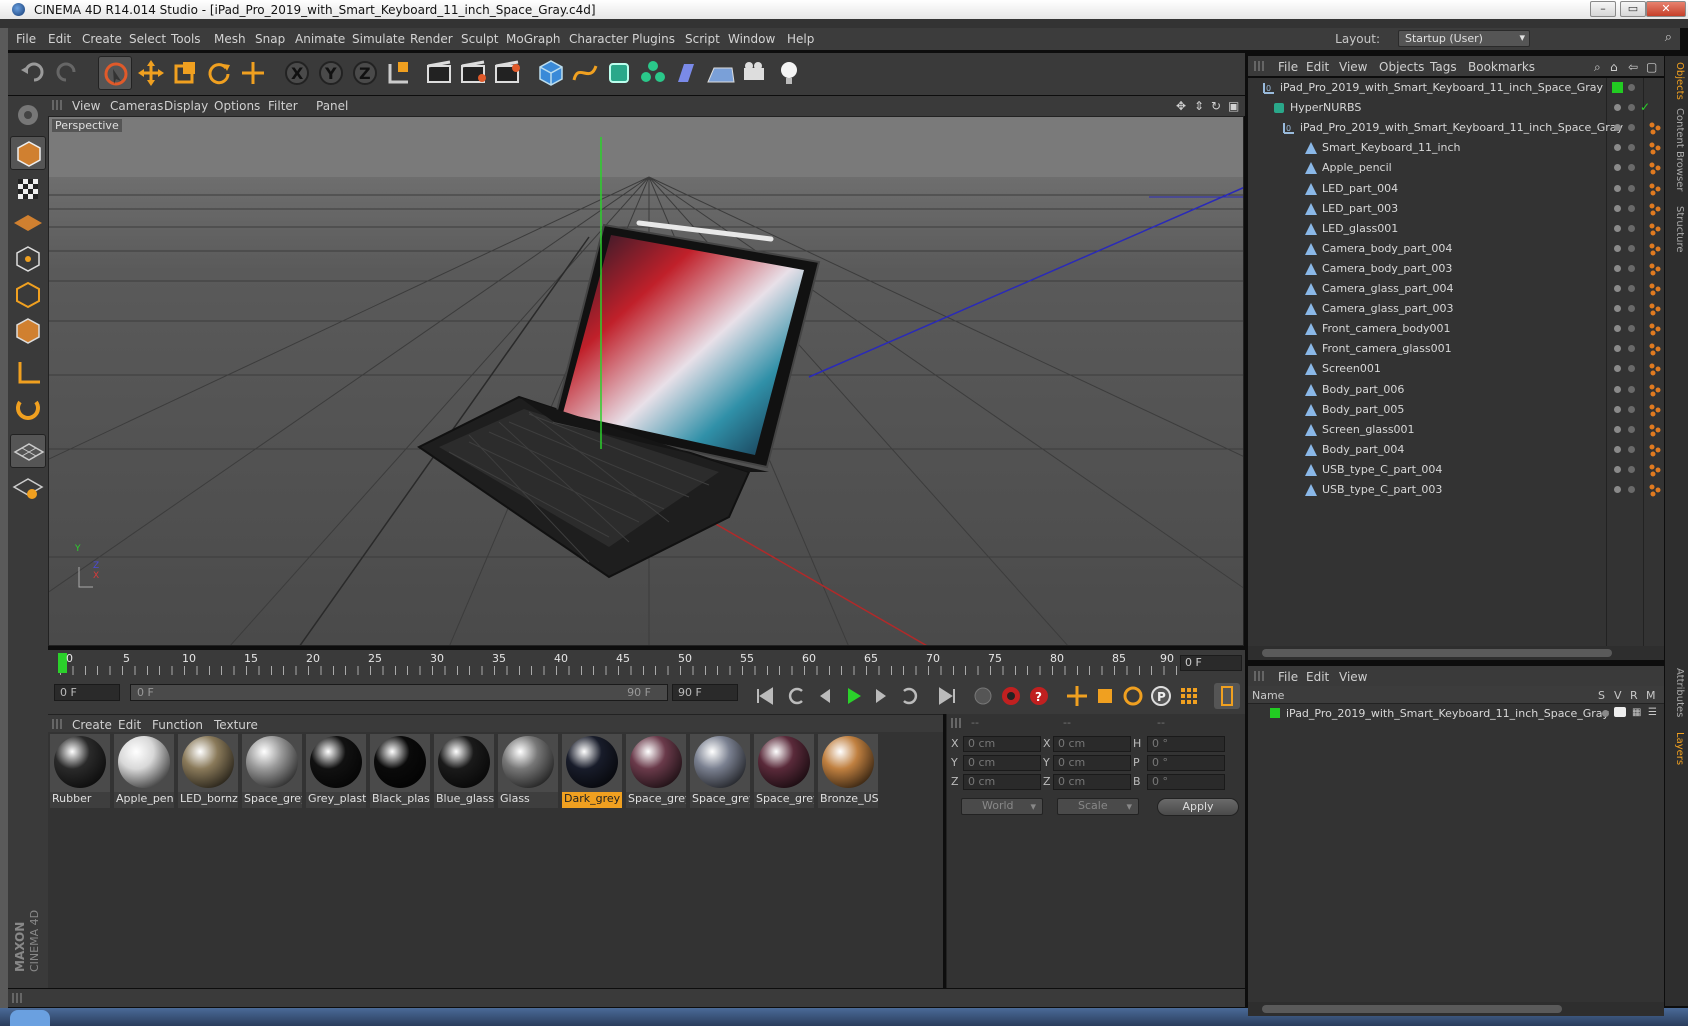 This screenshot has height=1026, width=1688. What do you see at coordinates (336, 771) in the screenshot?
I see `material-swatch: Grey_plasti` at bounding box center [336, 771].